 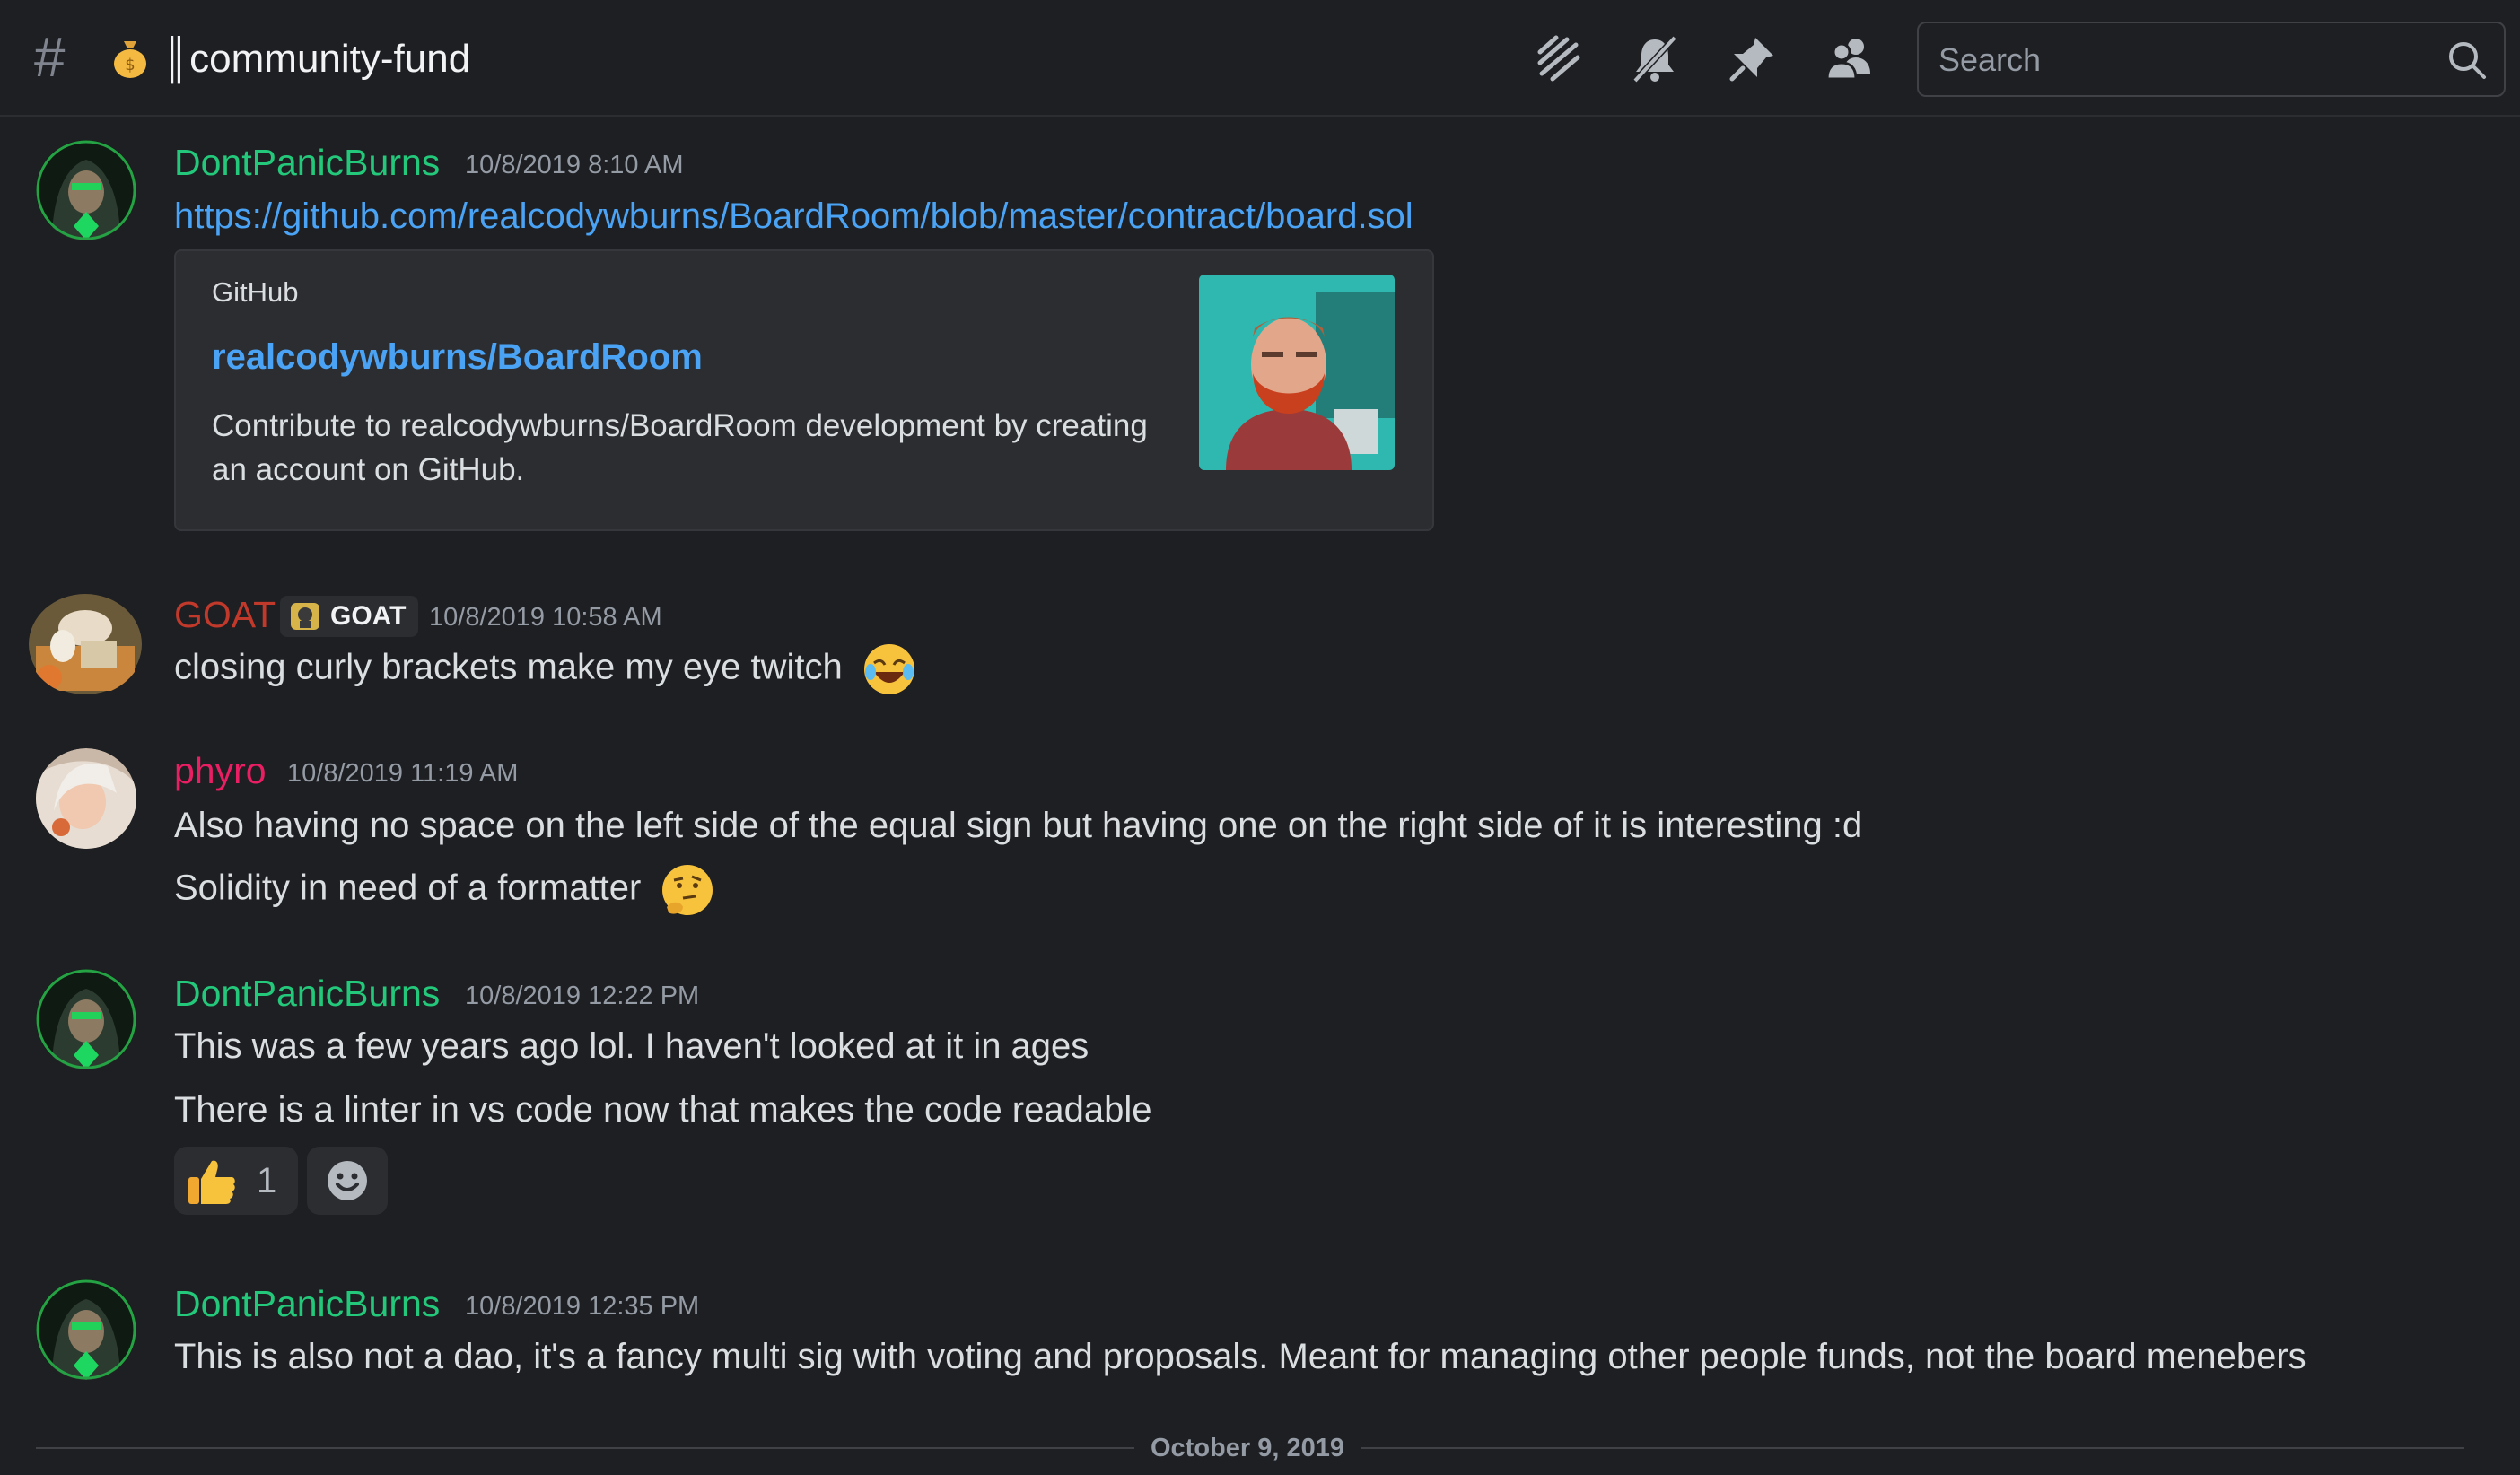 What do you see at coordinates (255, 292) in the screenshot?
I see `embed-provider: GitHub` at bounding box center [255, 292].